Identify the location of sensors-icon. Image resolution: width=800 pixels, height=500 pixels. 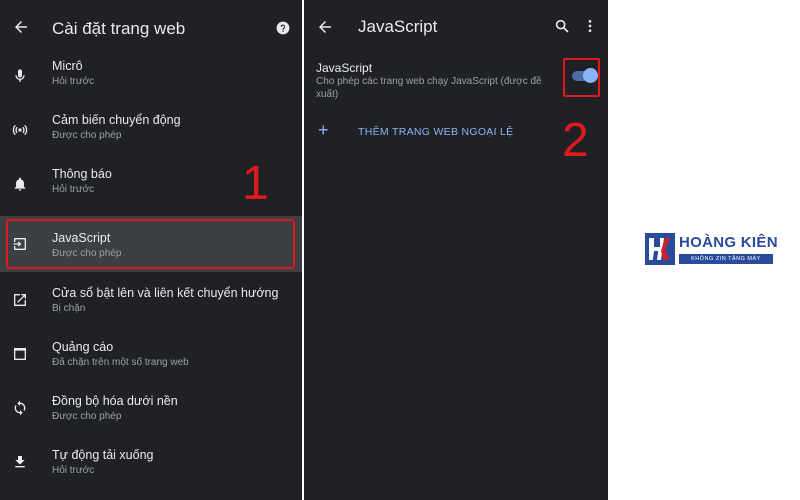
(20, 130).